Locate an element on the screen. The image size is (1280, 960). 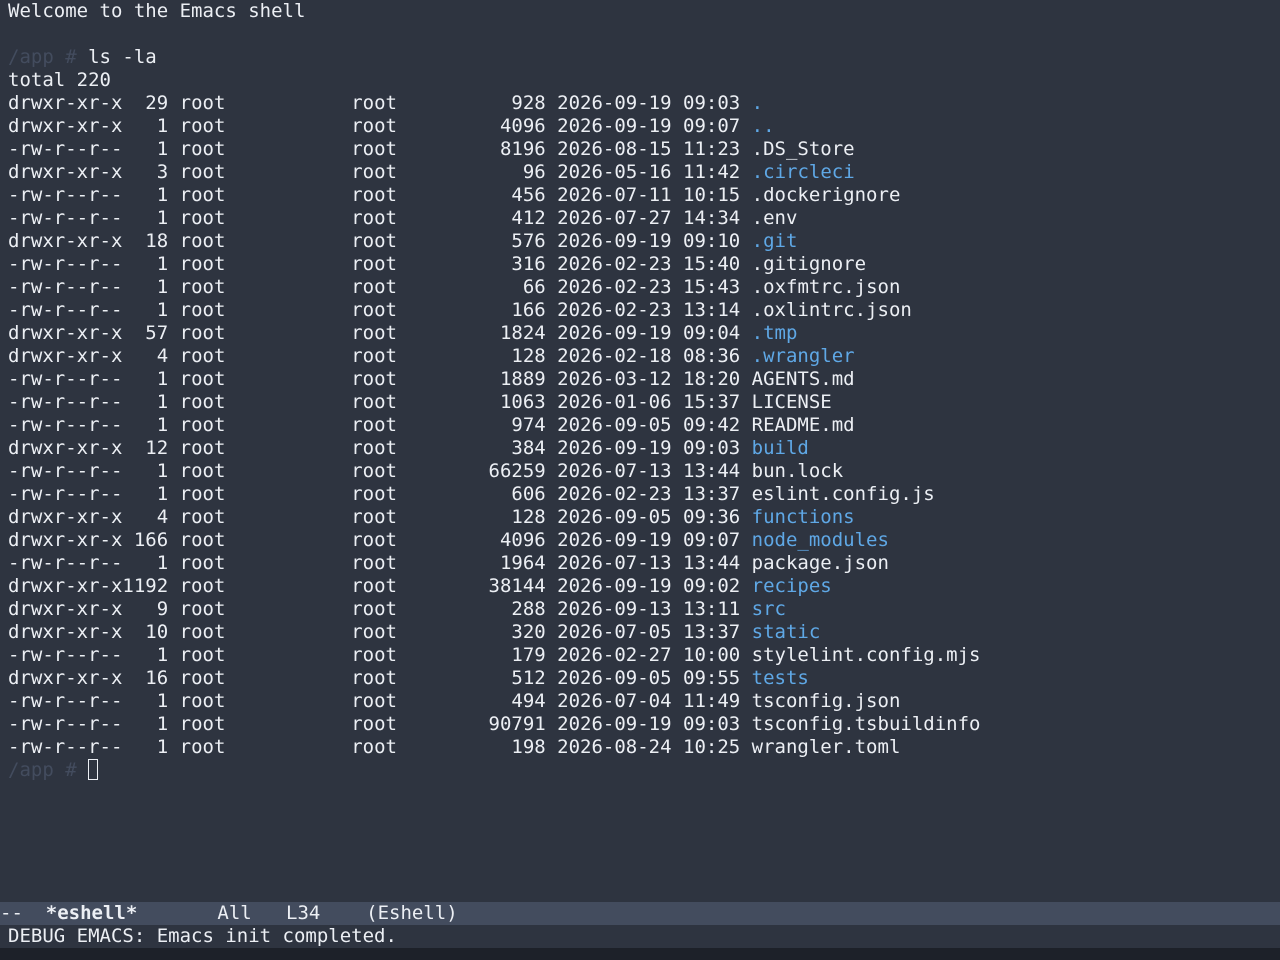
entry-file-name: .dockerignore is located at coordinates (826, 195).